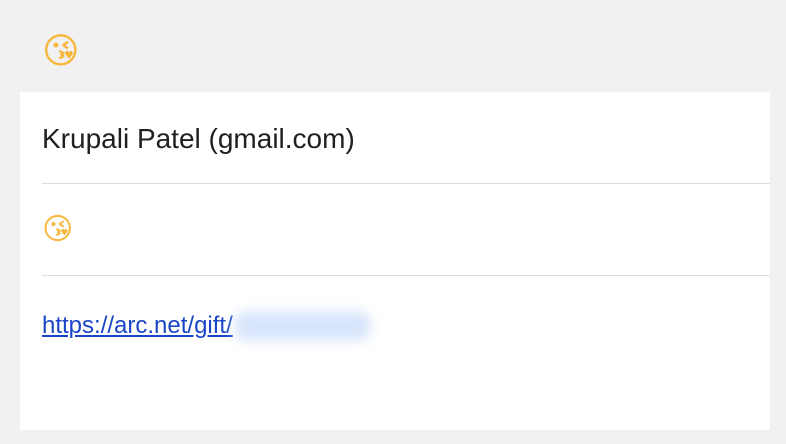 The image size is (786, 444). Describe the element at coordinates (137, 326) in the screenshot. I see `gift-link: https://arc.net/gift/` at that location.